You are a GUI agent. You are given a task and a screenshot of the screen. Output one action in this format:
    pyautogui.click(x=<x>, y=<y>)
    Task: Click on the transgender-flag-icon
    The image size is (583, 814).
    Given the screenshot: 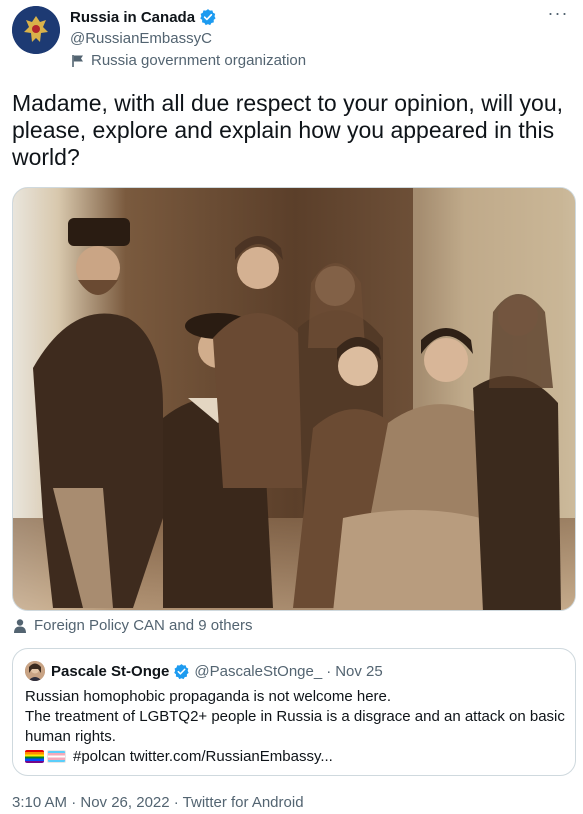 What is the action you would take?
    pyautogui.click(x=56, y=756)
    